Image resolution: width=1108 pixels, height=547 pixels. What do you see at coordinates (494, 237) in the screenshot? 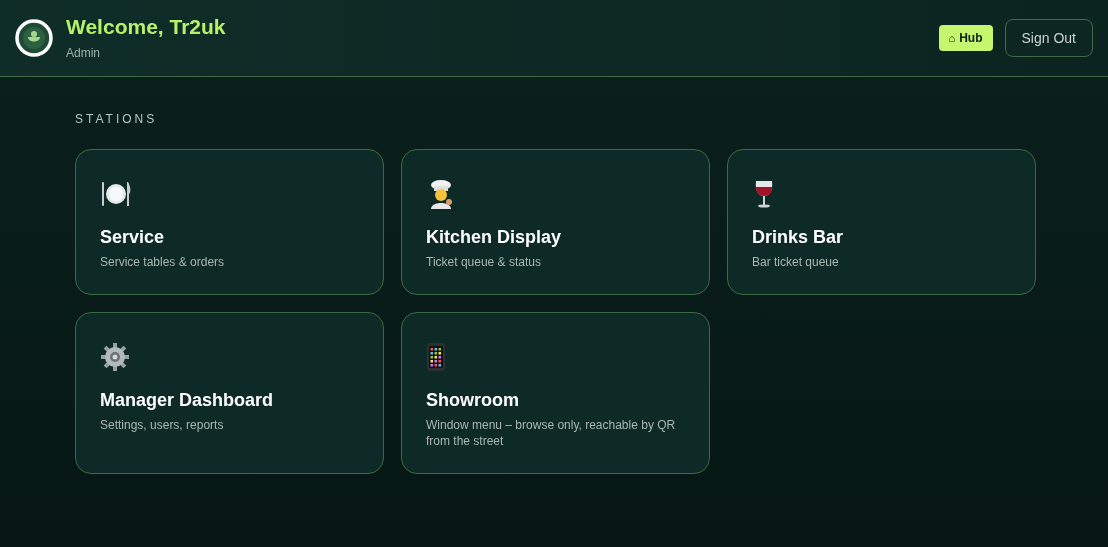
I see `station-title: Kitchen Display` at bounding box center [494, 237].